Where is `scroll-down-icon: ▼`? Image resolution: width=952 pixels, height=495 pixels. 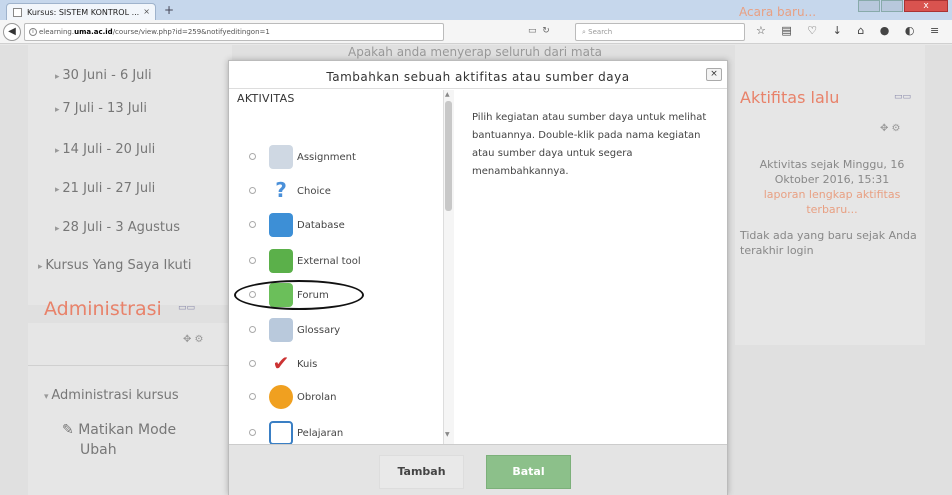 scroll-down-icon: ▼ is located at coordinates (447, 434).